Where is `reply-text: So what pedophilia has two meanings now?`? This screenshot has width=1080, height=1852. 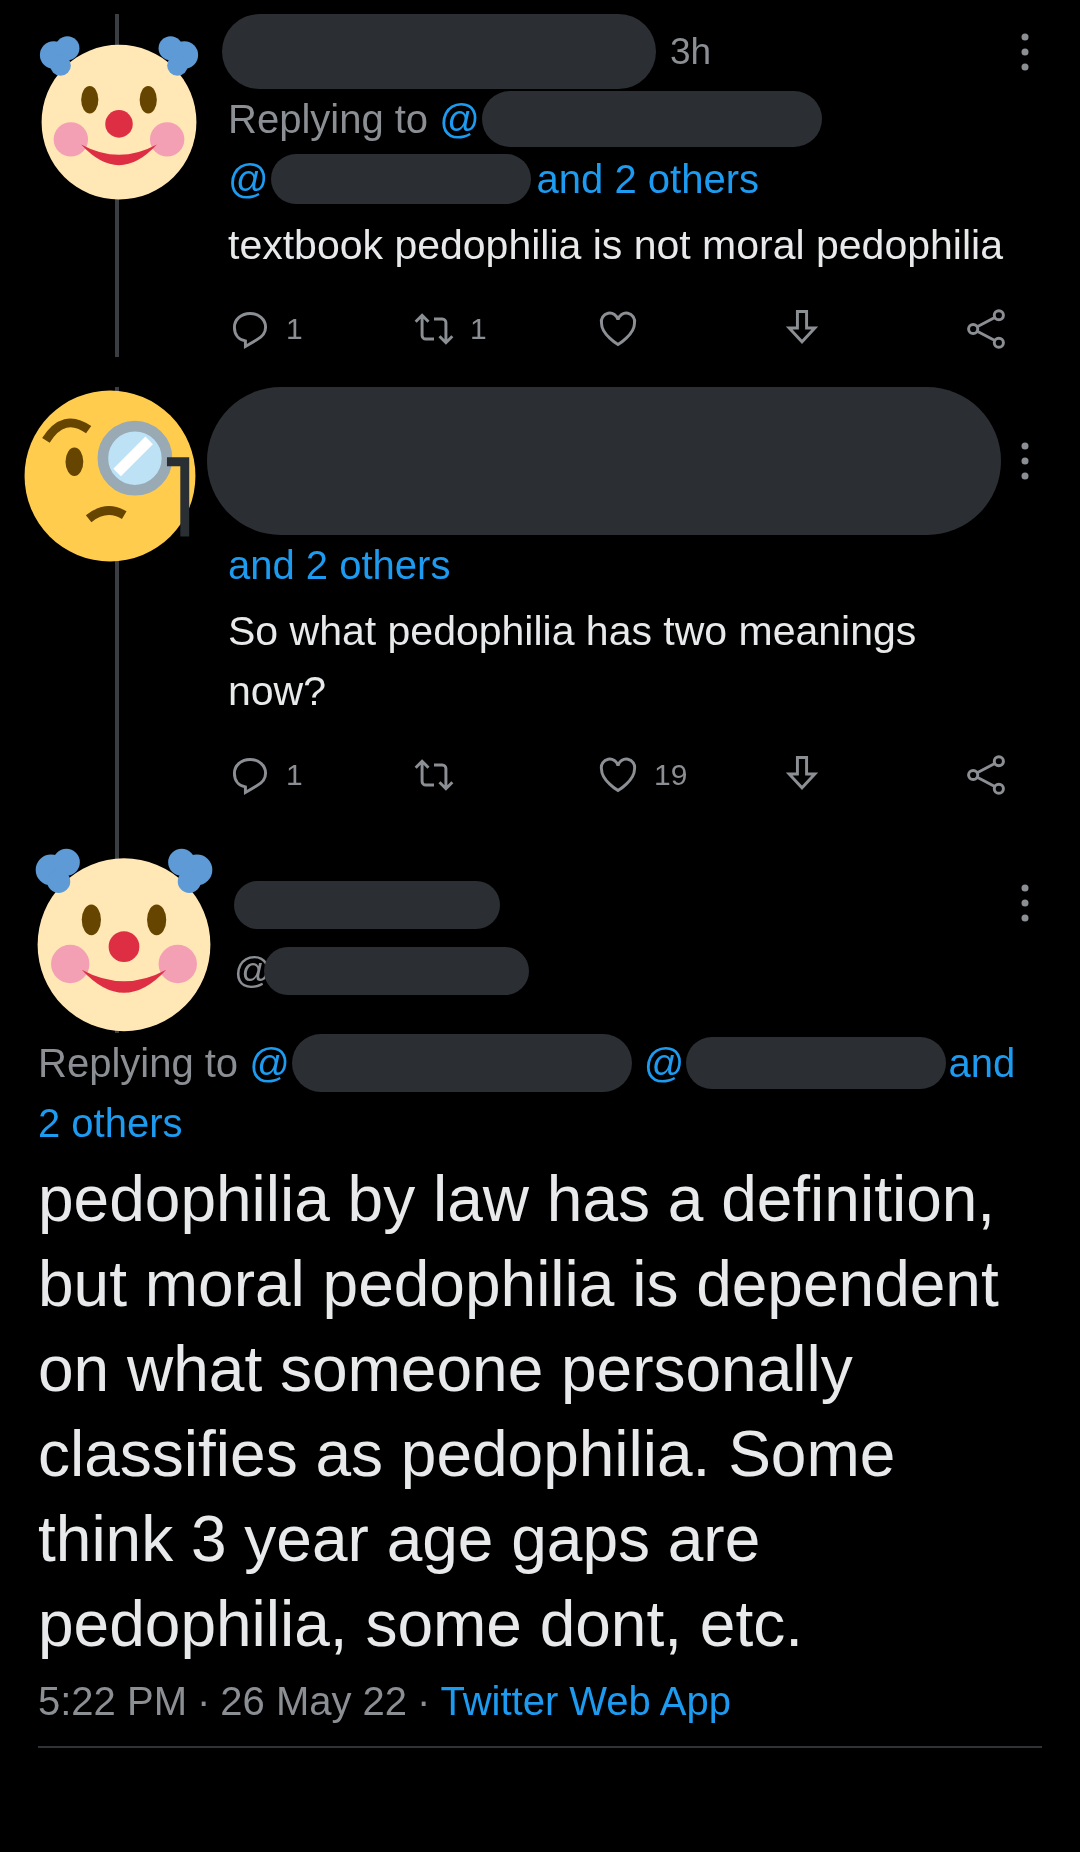
reply-text: So what pedophilia has two meanings now? is located at coordinates (573, 661).